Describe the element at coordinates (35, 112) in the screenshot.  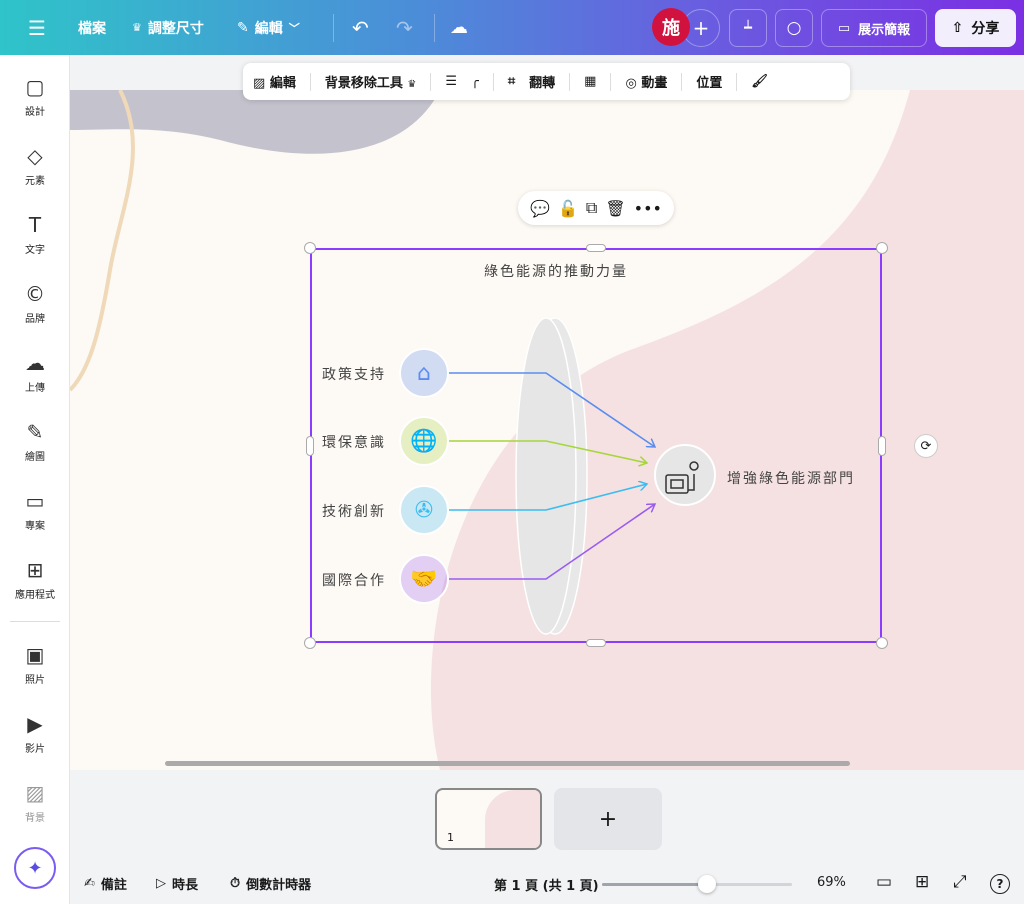
I see `sidebar-item-label: 設計` at that location.